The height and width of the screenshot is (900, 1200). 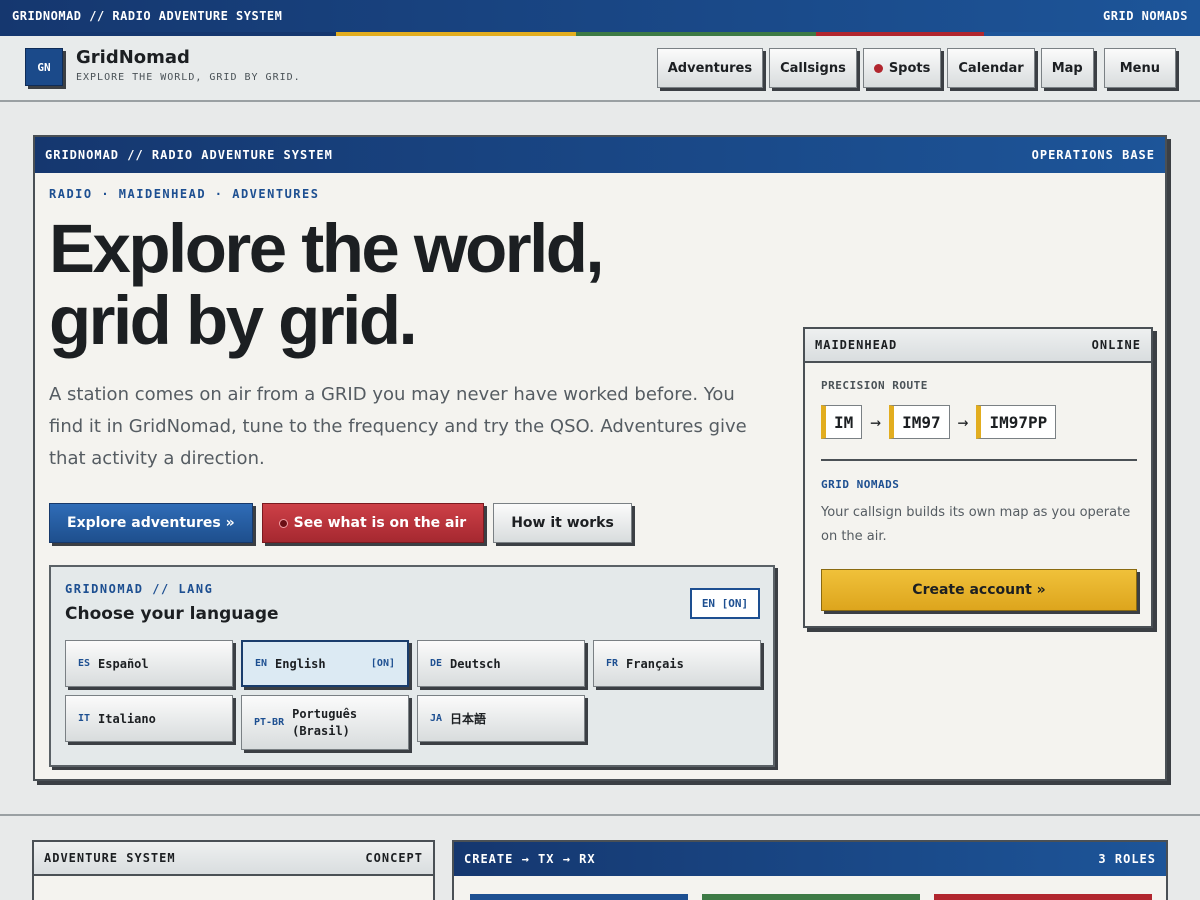 I want to click on maidenhead-card-status: ONLINE, so click(x=1116, y=345).